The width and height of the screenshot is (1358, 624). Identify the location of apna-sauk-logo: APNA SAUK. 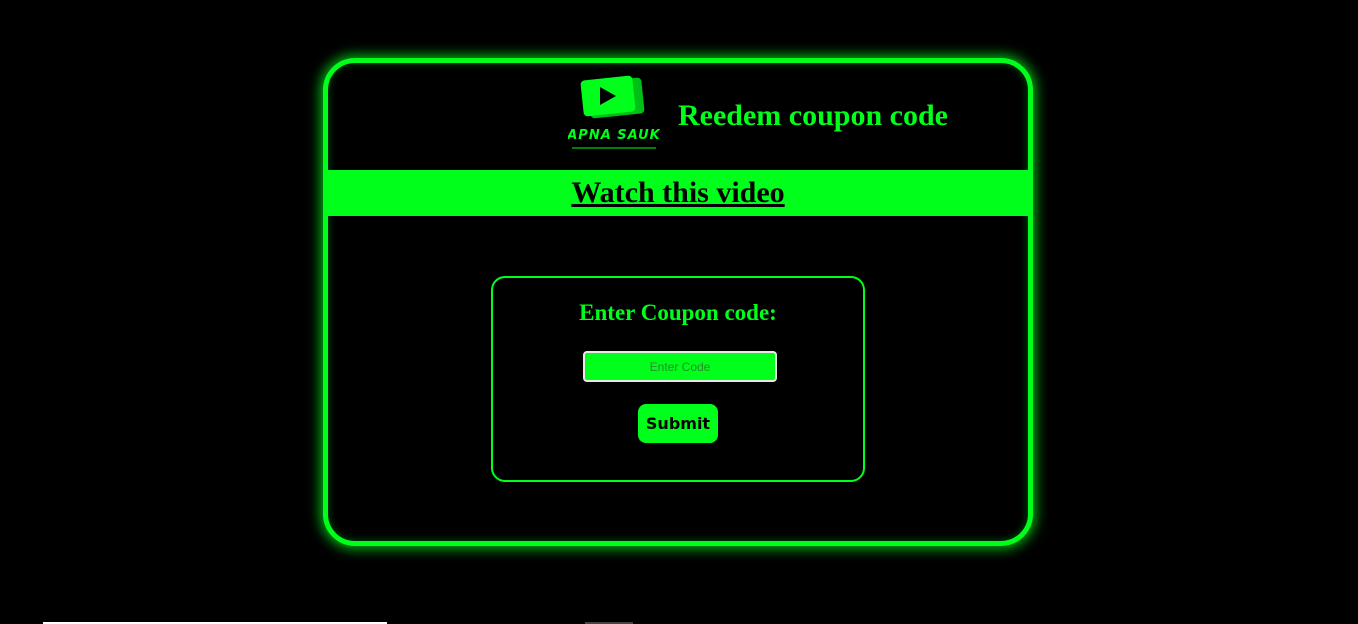
(614, 112).